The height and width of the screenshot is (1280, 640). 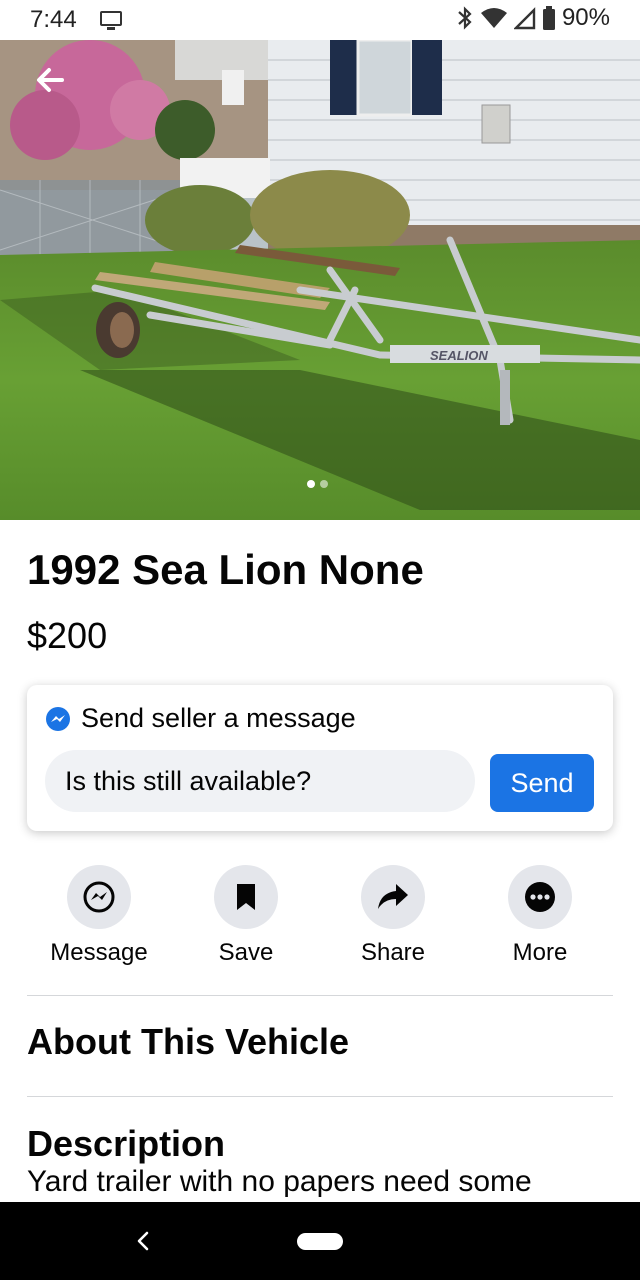 I want to click on system-nav-bar, so click(x=320, y=1241).